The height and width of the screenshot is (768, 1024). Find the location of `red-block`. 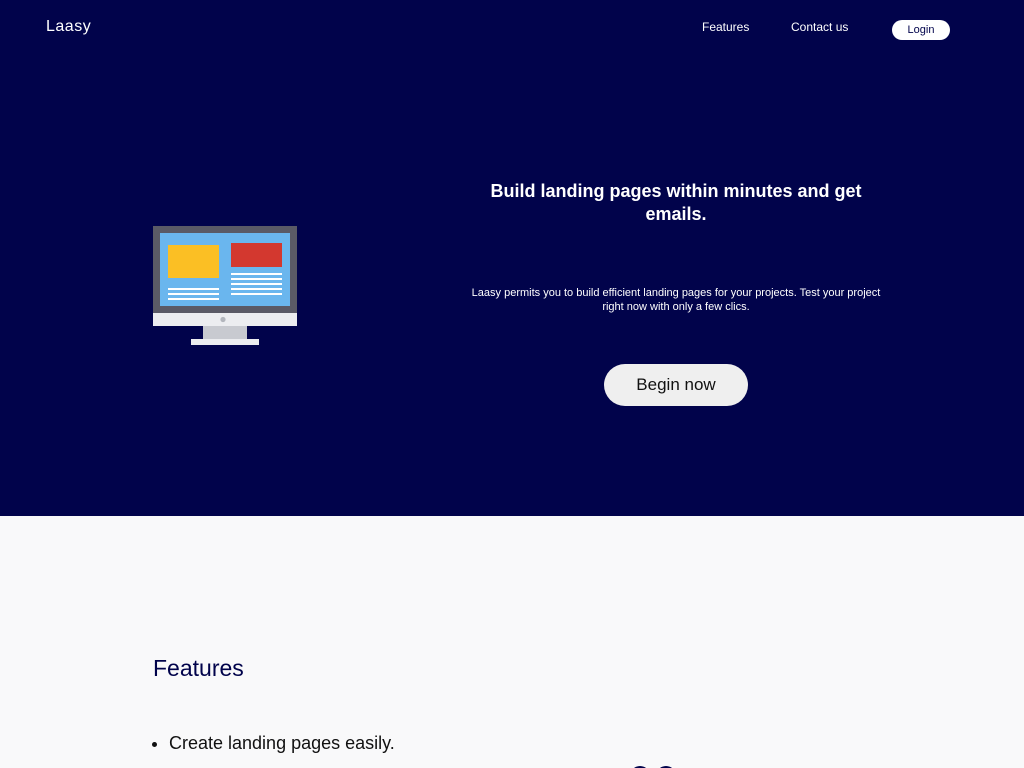

red-block is located at coordinates (256, 255).